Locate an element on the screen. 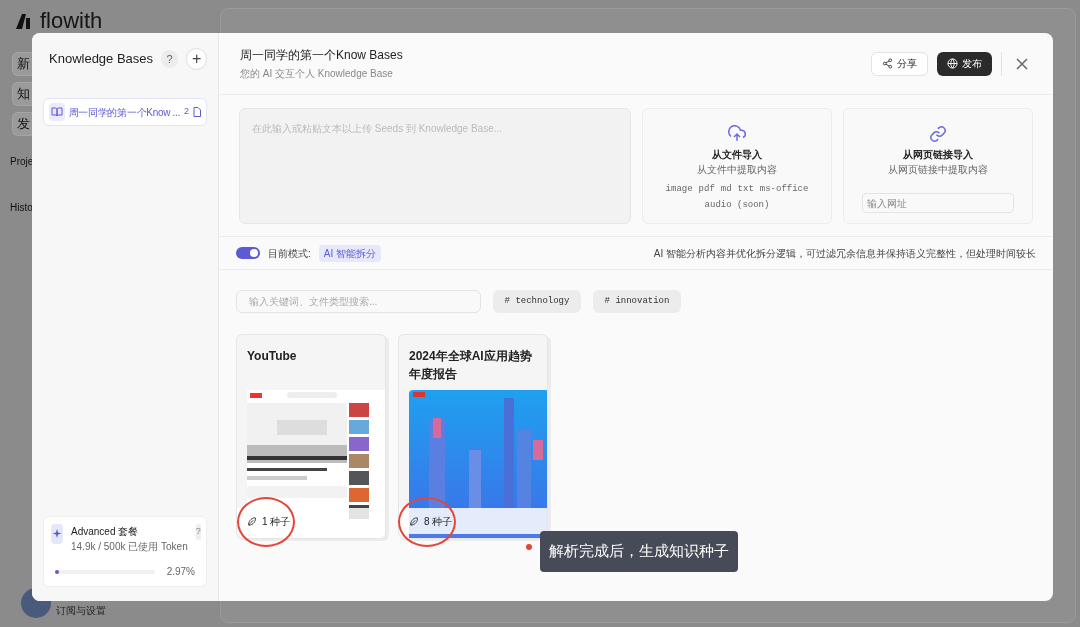  annotation-tooltip: 解析完成后，生成知识种子 is located at coordinates (639, 551).